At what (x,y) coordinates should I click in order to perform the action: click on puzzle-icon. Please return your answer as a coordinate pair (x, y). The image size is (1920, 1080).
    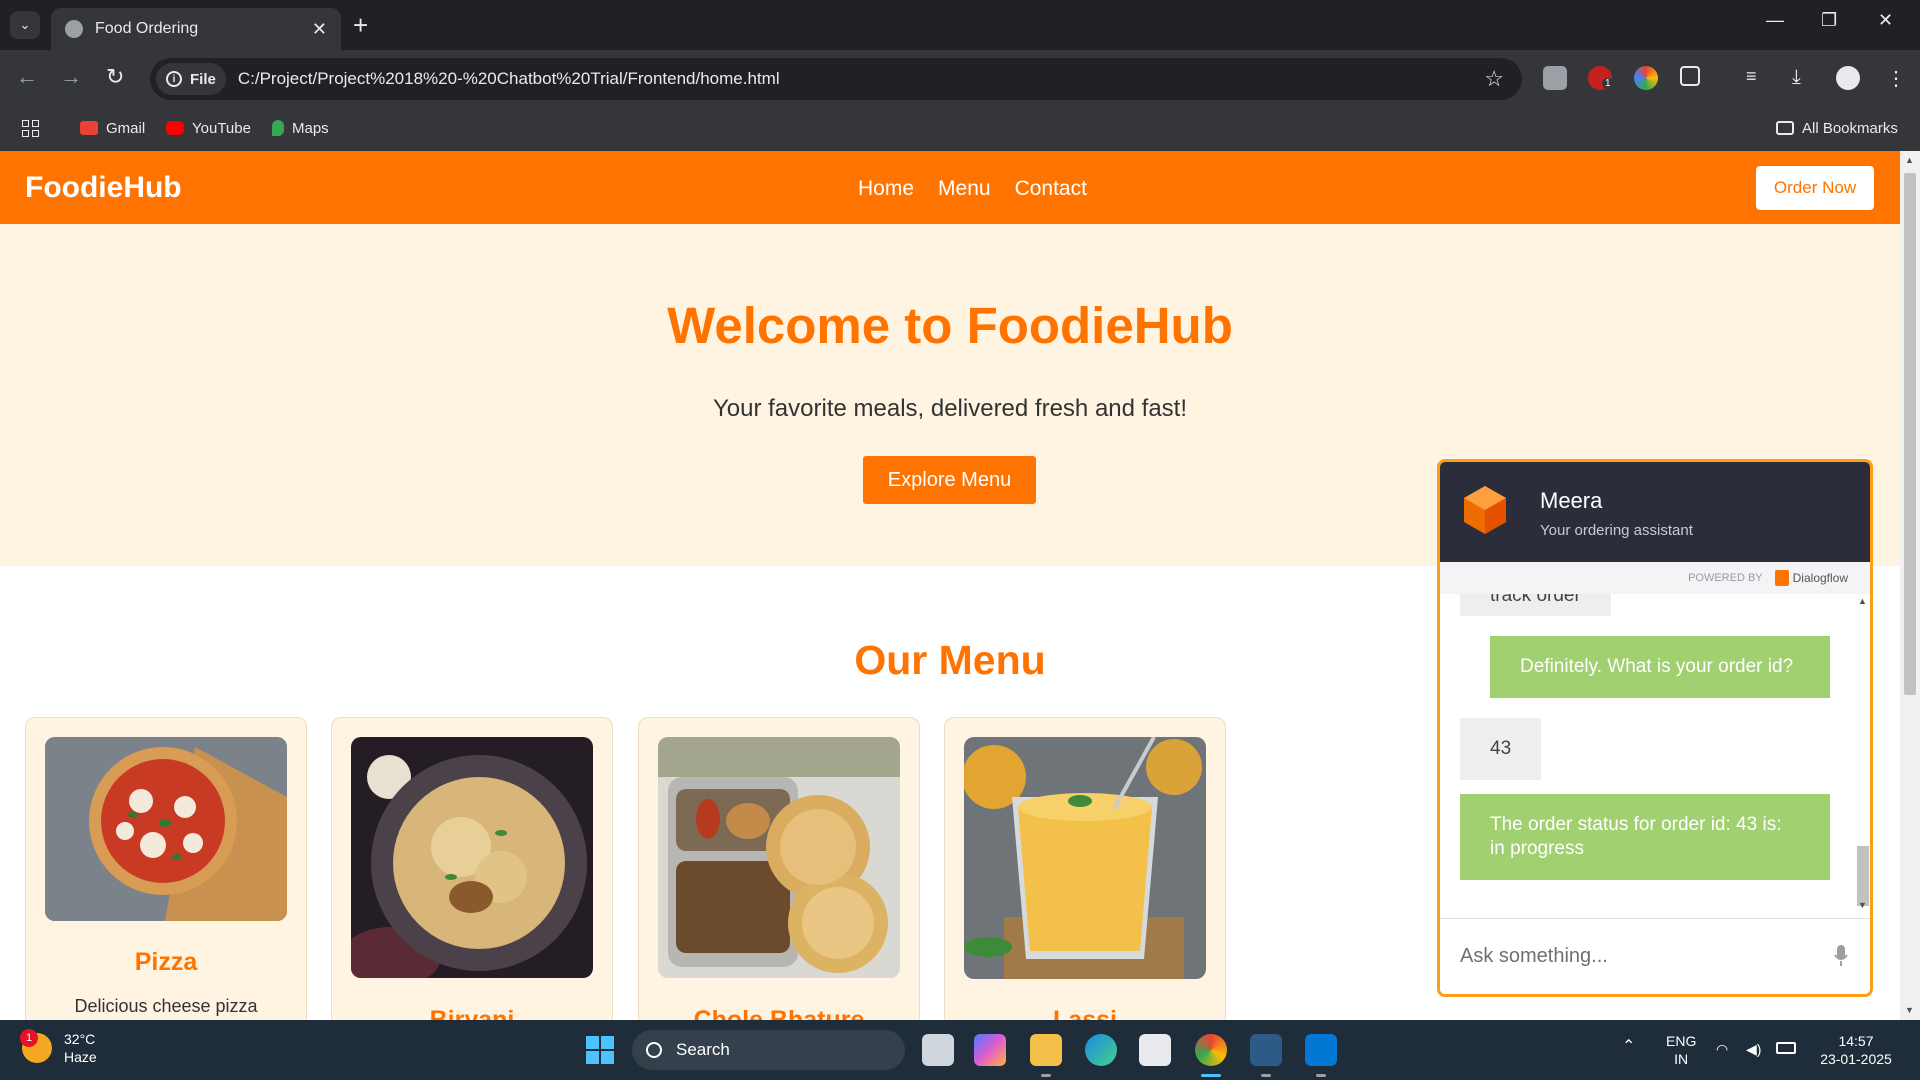
    Looking at the image, I should click on (1690, 76).